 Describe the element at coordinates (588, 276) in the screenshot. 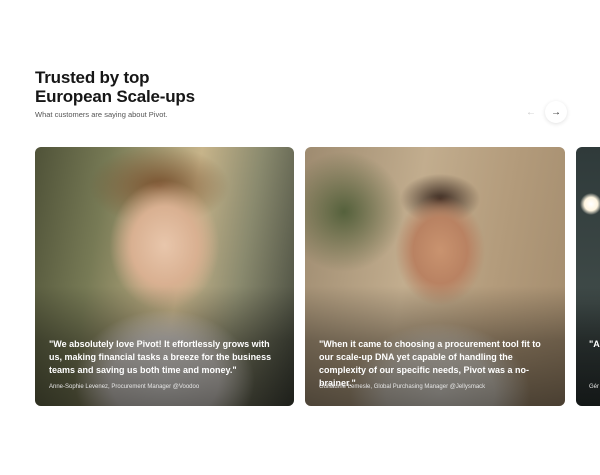

I see `testimonial-card: "As spe sto tha Gér` at that location.